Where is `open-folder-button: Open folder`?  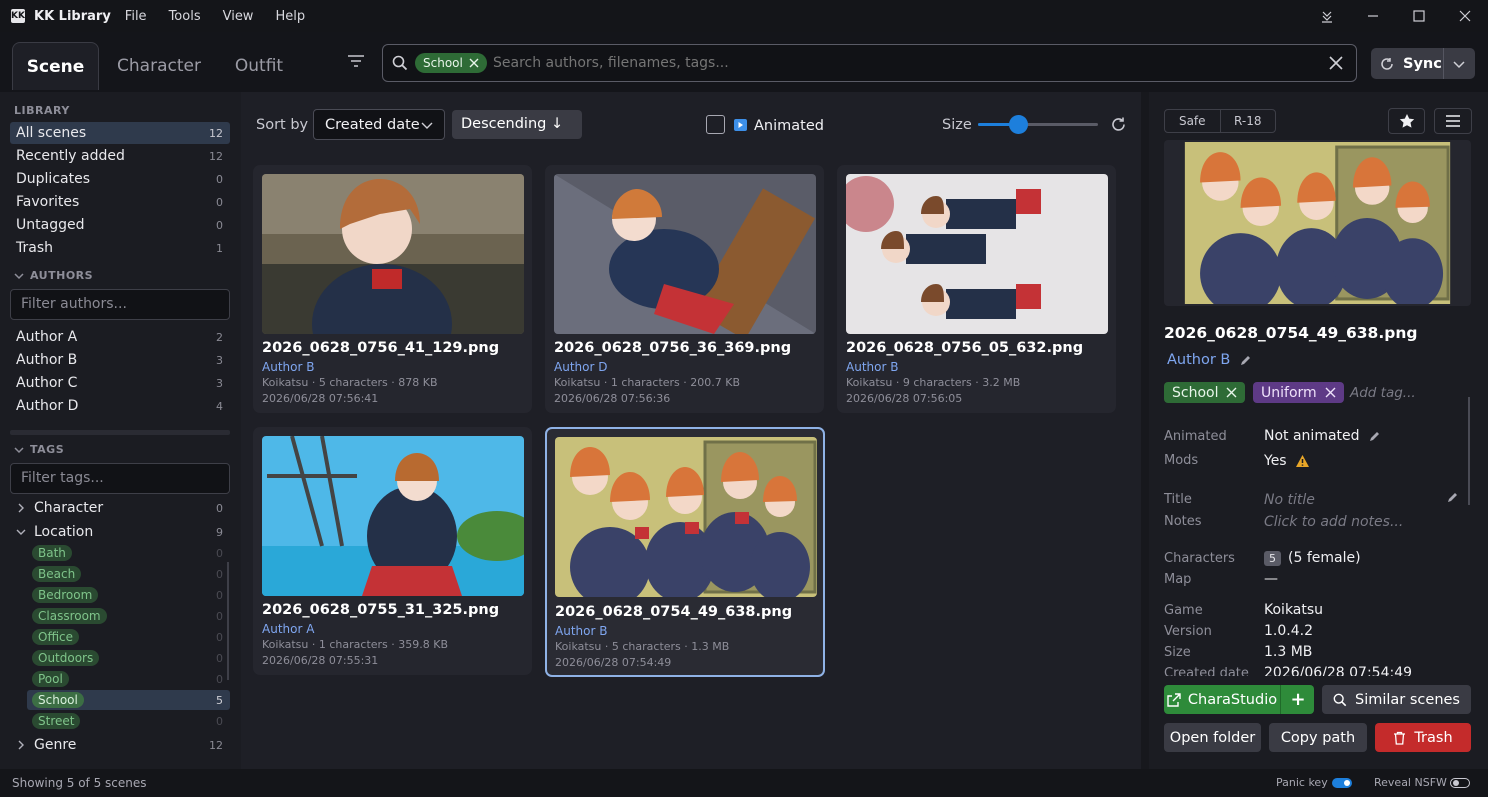 open-folder-button: Open folder is located at coordinates (1212, 737).